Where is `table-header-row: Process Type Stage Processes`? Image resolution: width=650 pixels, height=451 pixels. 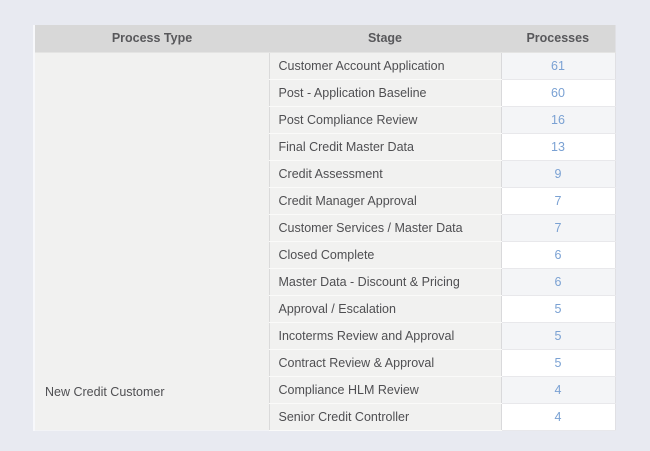
table-header-row: Process Type Stage Processes is located at coordinates (324, 39).